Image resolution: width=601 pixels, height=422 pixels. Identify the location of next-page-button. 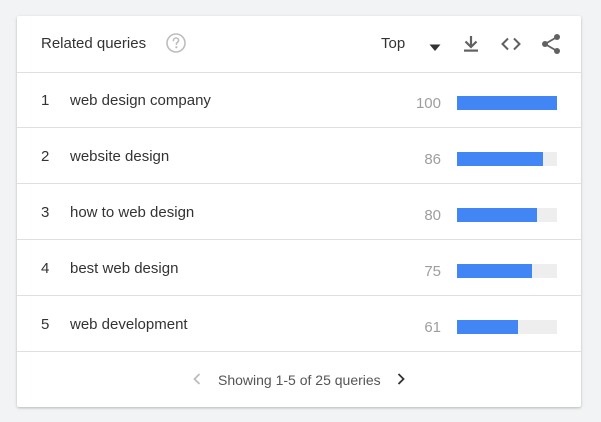
(401, 379).